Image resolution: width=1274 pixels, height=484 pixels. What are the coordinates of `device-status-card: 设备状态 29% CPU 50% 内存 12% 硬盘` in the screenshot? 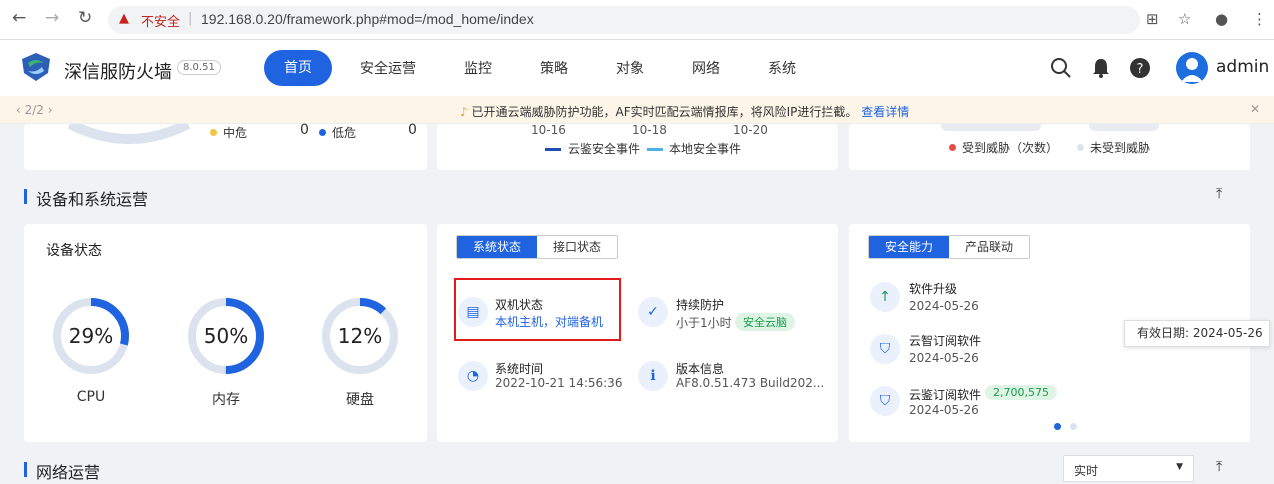 It's located at (225, 333).